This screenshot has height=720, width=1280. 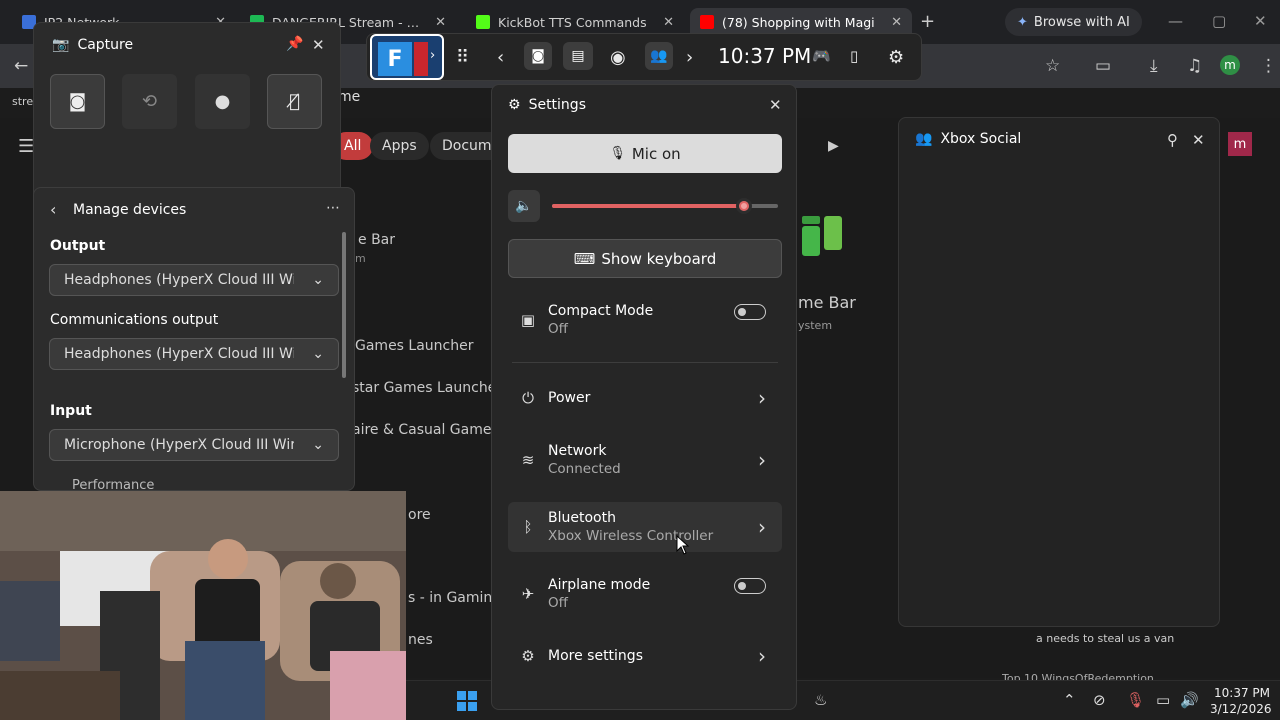 I want to click on mic-mute-button: 🎙̸, so click(x=294, y=101).